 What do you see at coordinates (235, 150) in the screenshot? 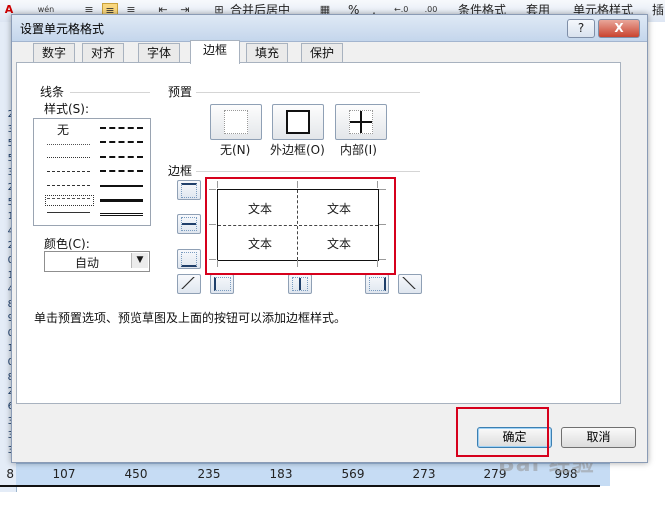
I see `preset-none-label: 无(N)` at bounding box center [235, 150].